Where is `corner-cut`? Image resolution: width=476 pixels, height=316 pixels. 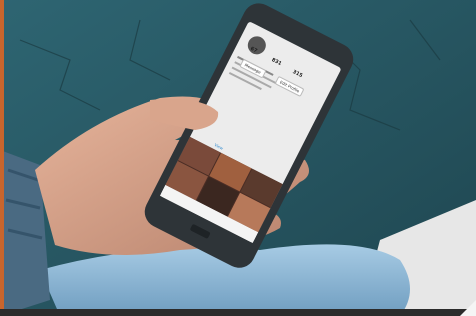 corner-cut is located at coordinates (468, 308).